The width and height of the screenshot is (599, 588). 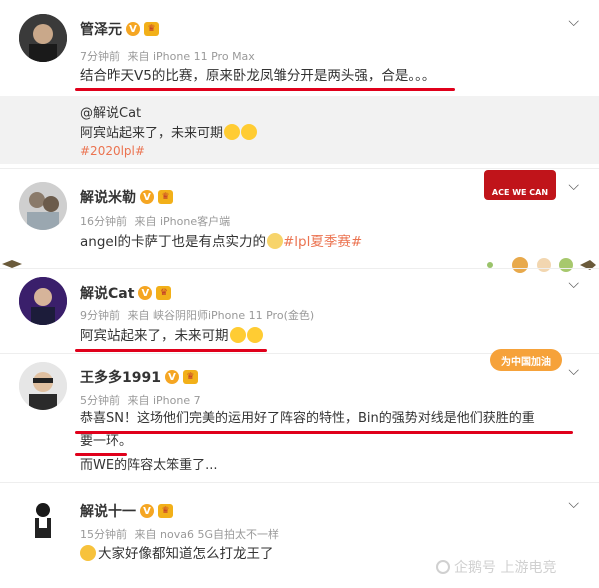 I want to click on sticker-text: ACE WE CAN, so click(x=520, y=192).